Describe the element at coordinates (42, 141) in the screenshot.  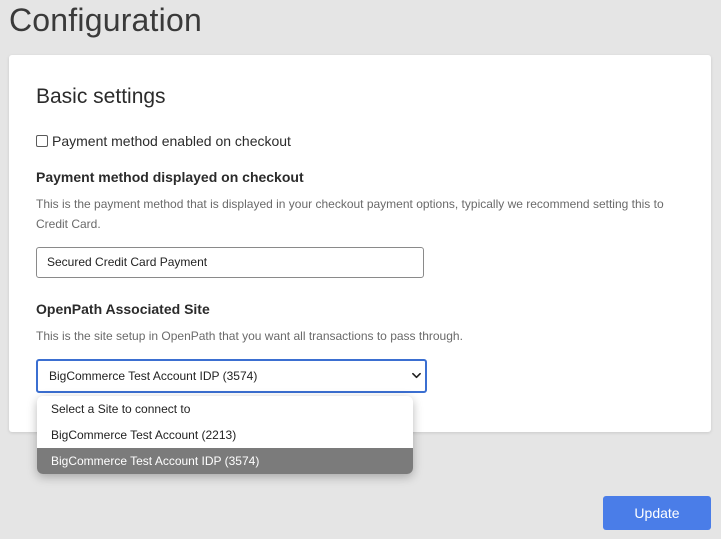
I see `payment-enabled-checkbox` at that location.